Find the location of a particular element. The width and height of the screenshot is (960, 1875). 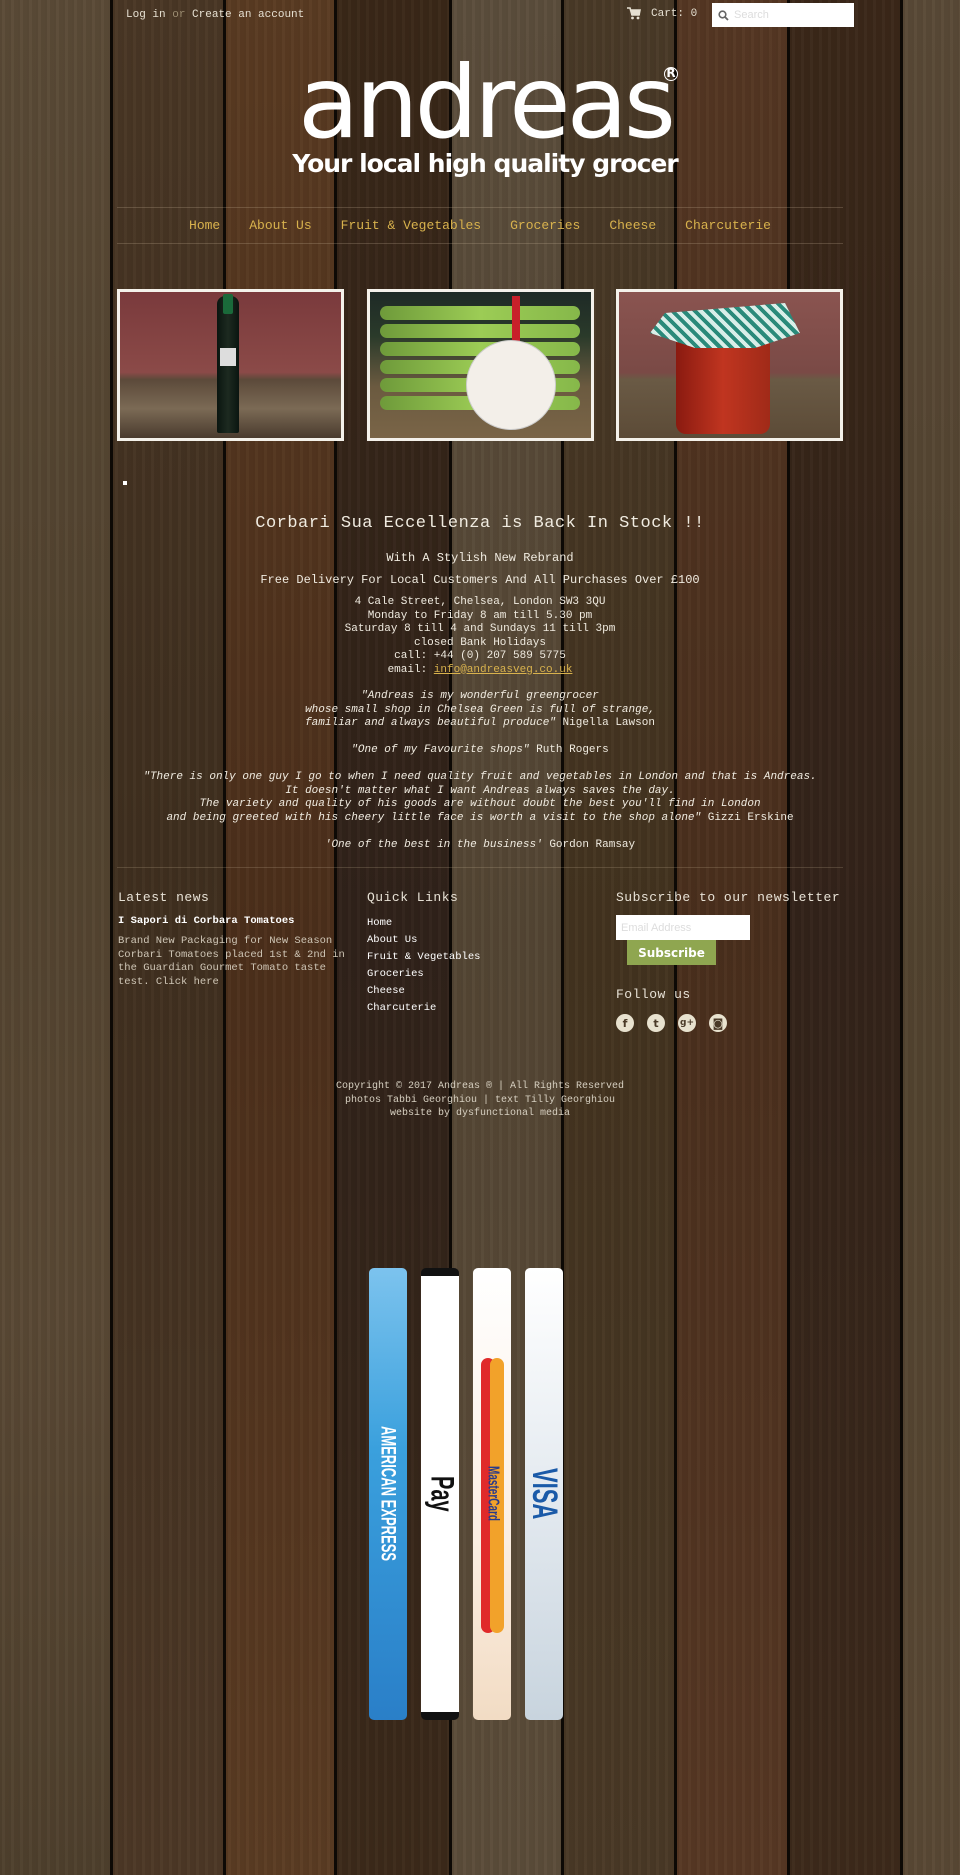

quick-link-charcuterie: Charcuterie is located at coordinates (482, 1008).